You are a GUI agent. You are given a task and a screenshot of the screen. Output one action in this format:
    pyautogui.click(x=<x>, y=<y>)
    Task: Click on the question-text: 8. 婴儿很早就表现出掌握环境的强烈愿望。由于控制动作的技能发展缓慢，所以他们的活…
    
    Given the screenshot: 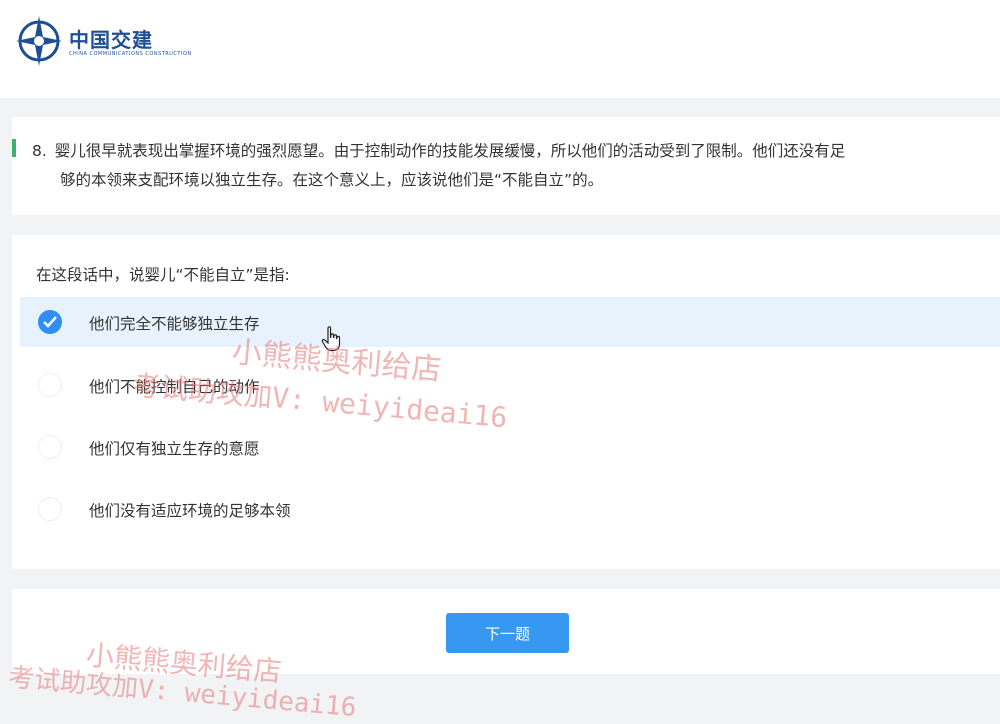 What is the action you would take?
    pyautogui.click(x=507, y=166)
    